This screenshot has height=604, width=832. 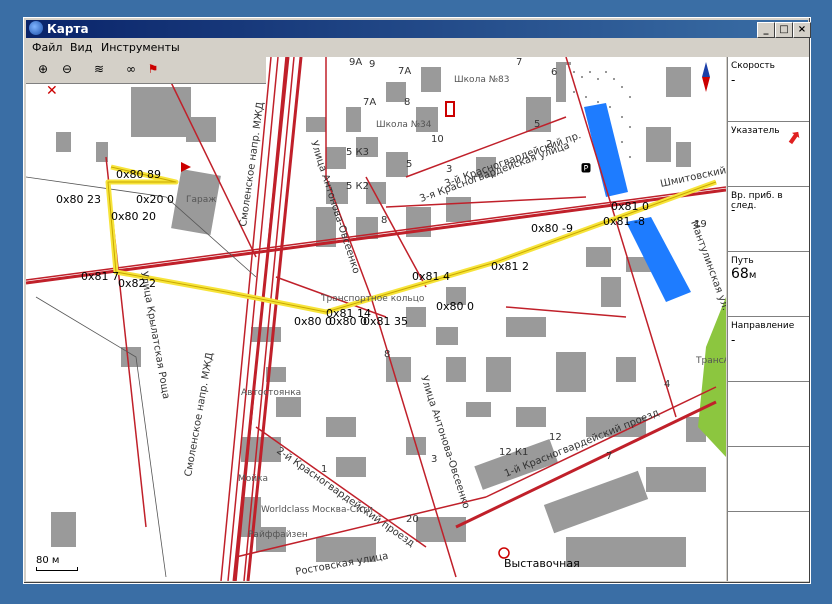 I want to click on street-label: Улица Крылатская Роща, so click(x=154, y=335).